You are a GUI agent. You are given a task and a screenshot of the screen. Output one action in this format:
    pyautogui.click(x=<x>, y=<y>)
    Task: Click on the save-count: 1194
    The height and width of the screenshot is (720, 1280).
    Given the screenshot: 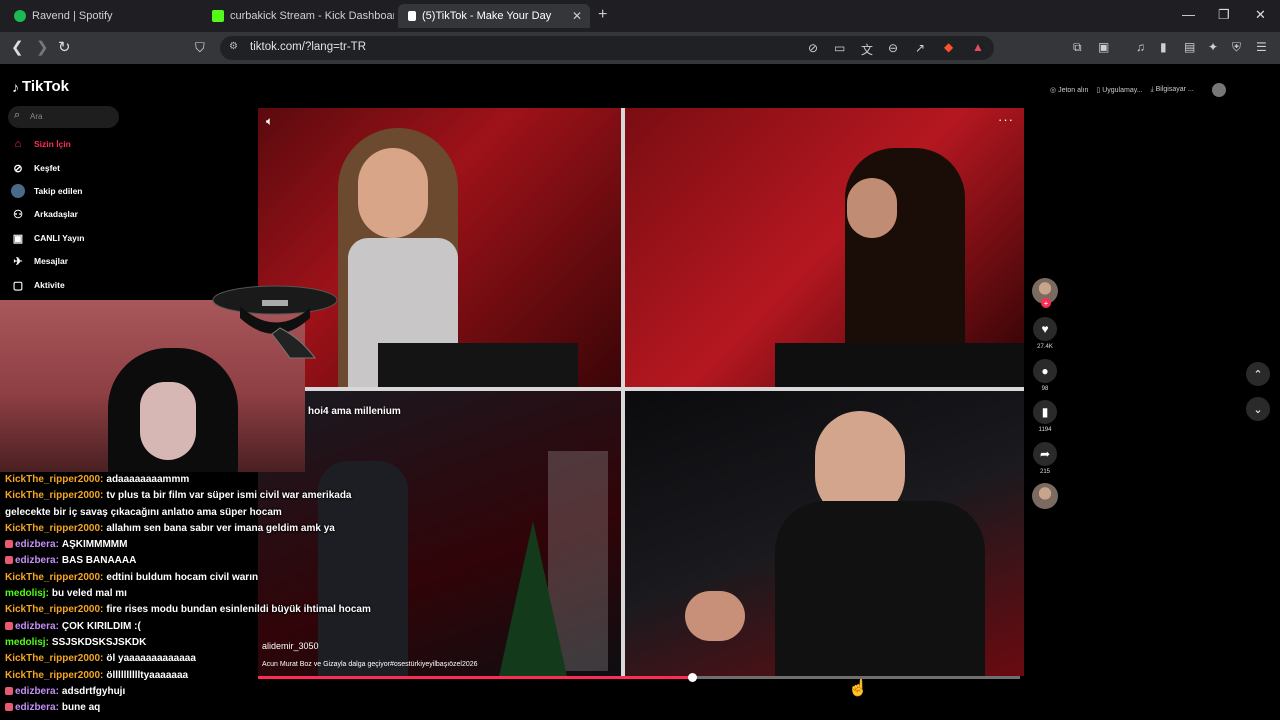 What is the action you would take?
    pyautogui.click(x=1045, y=430)
    